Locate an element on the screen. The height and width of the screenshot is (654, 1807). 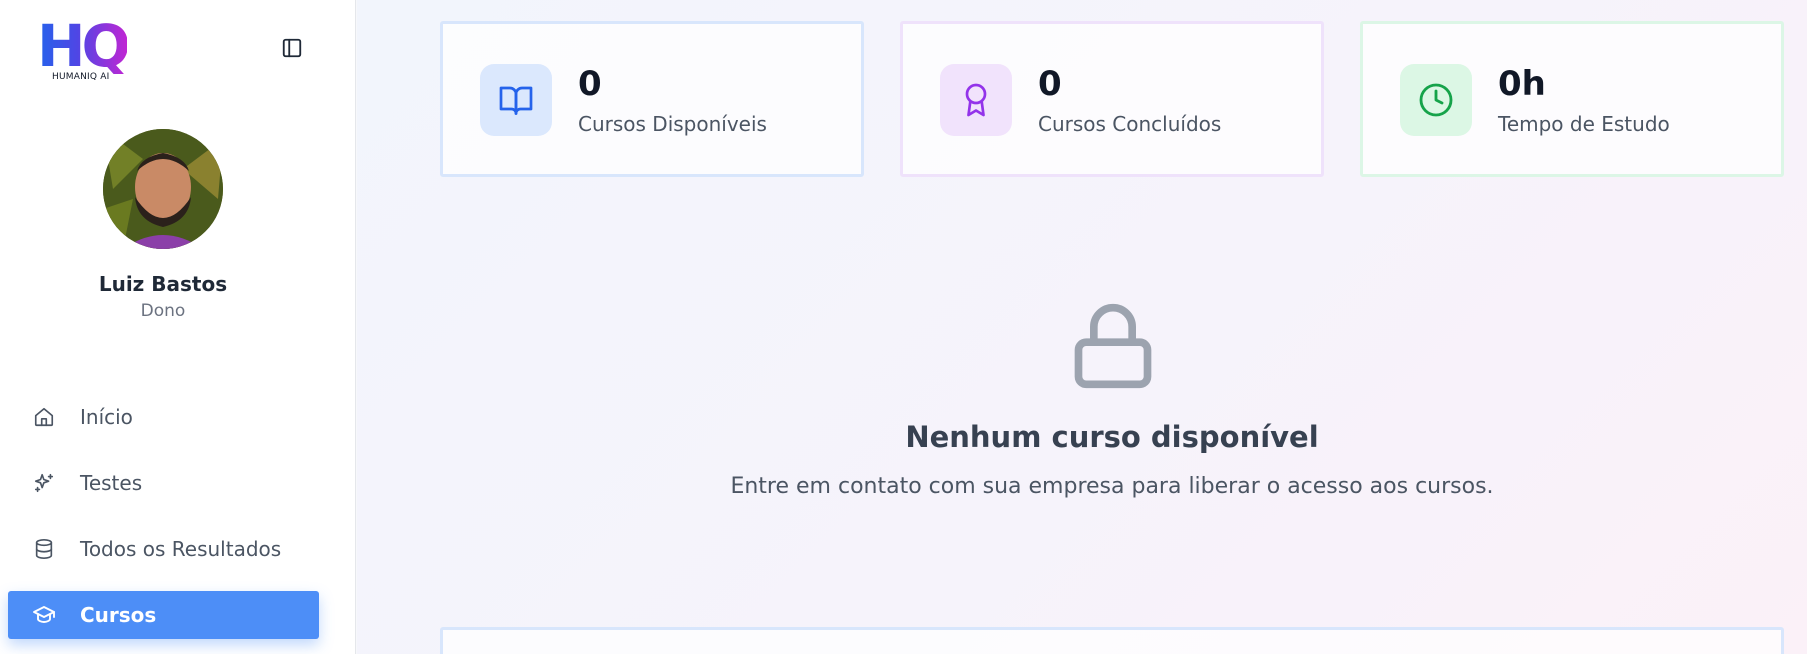
sidebar-item-todos-os-resultados: Todos os Resultados is located at coordinates (163, 549).